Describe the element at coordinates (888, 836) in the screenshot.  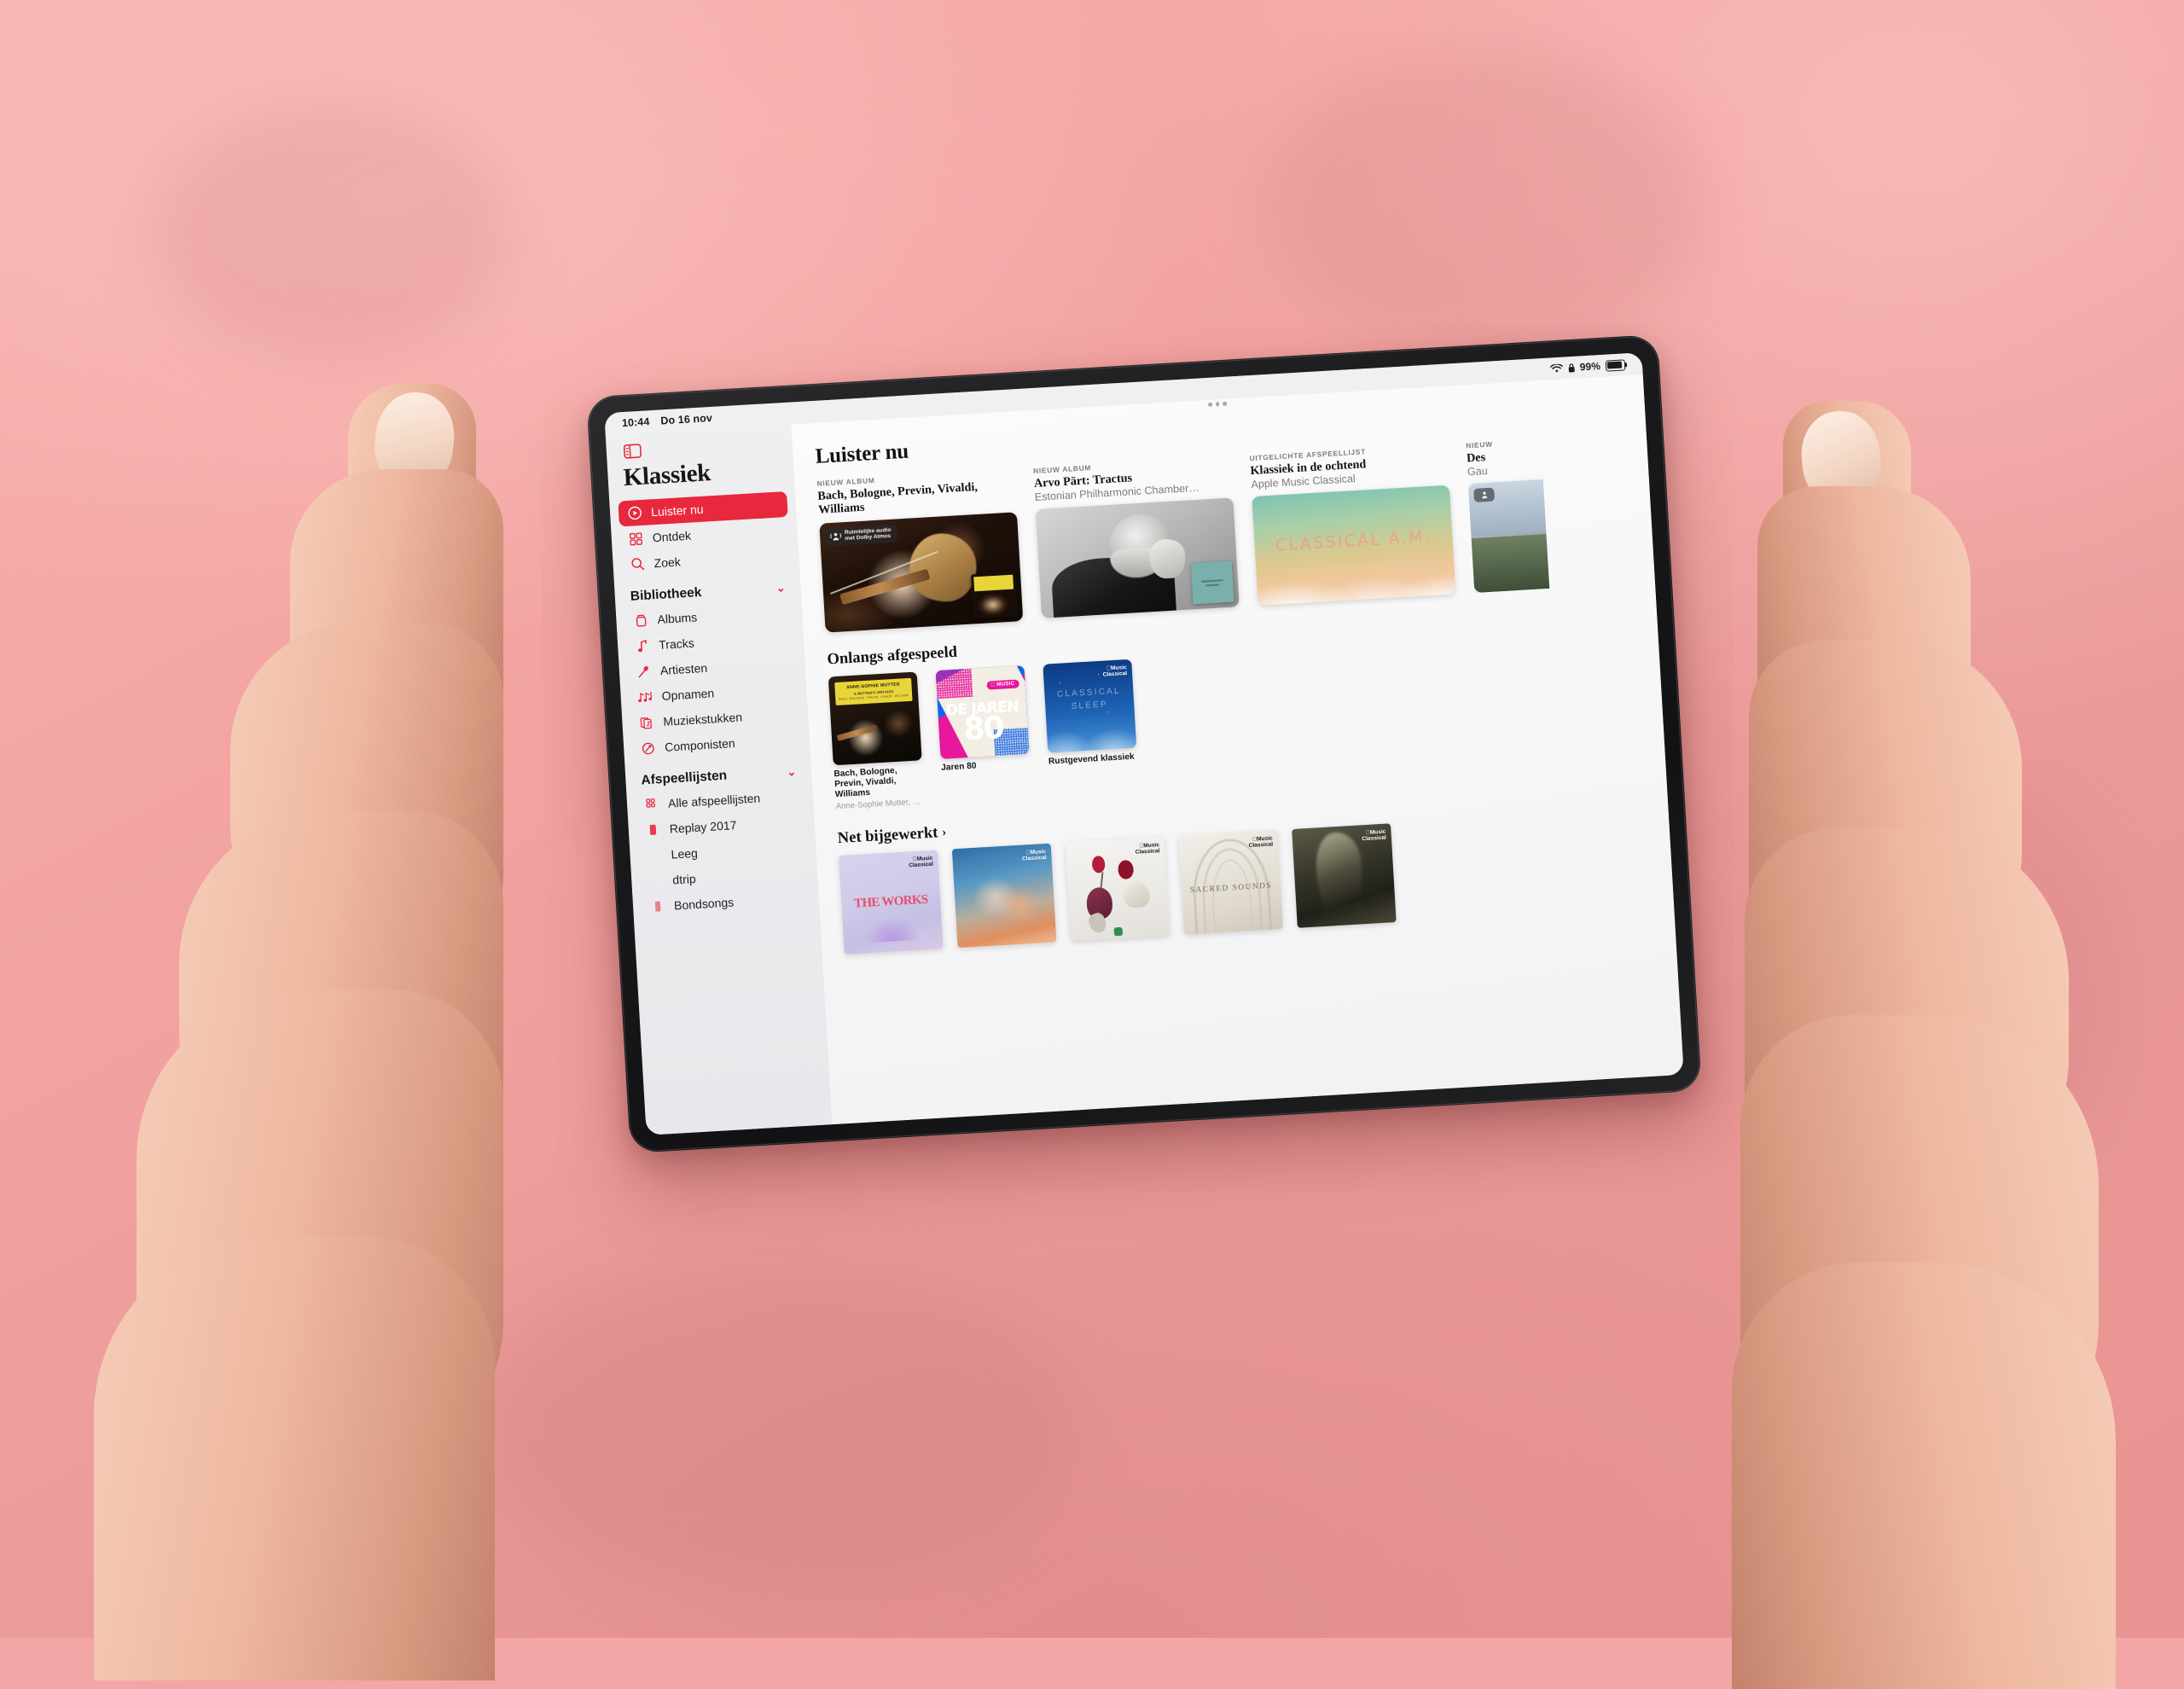
I see `section-title: Net bijgewerkt` at that location.